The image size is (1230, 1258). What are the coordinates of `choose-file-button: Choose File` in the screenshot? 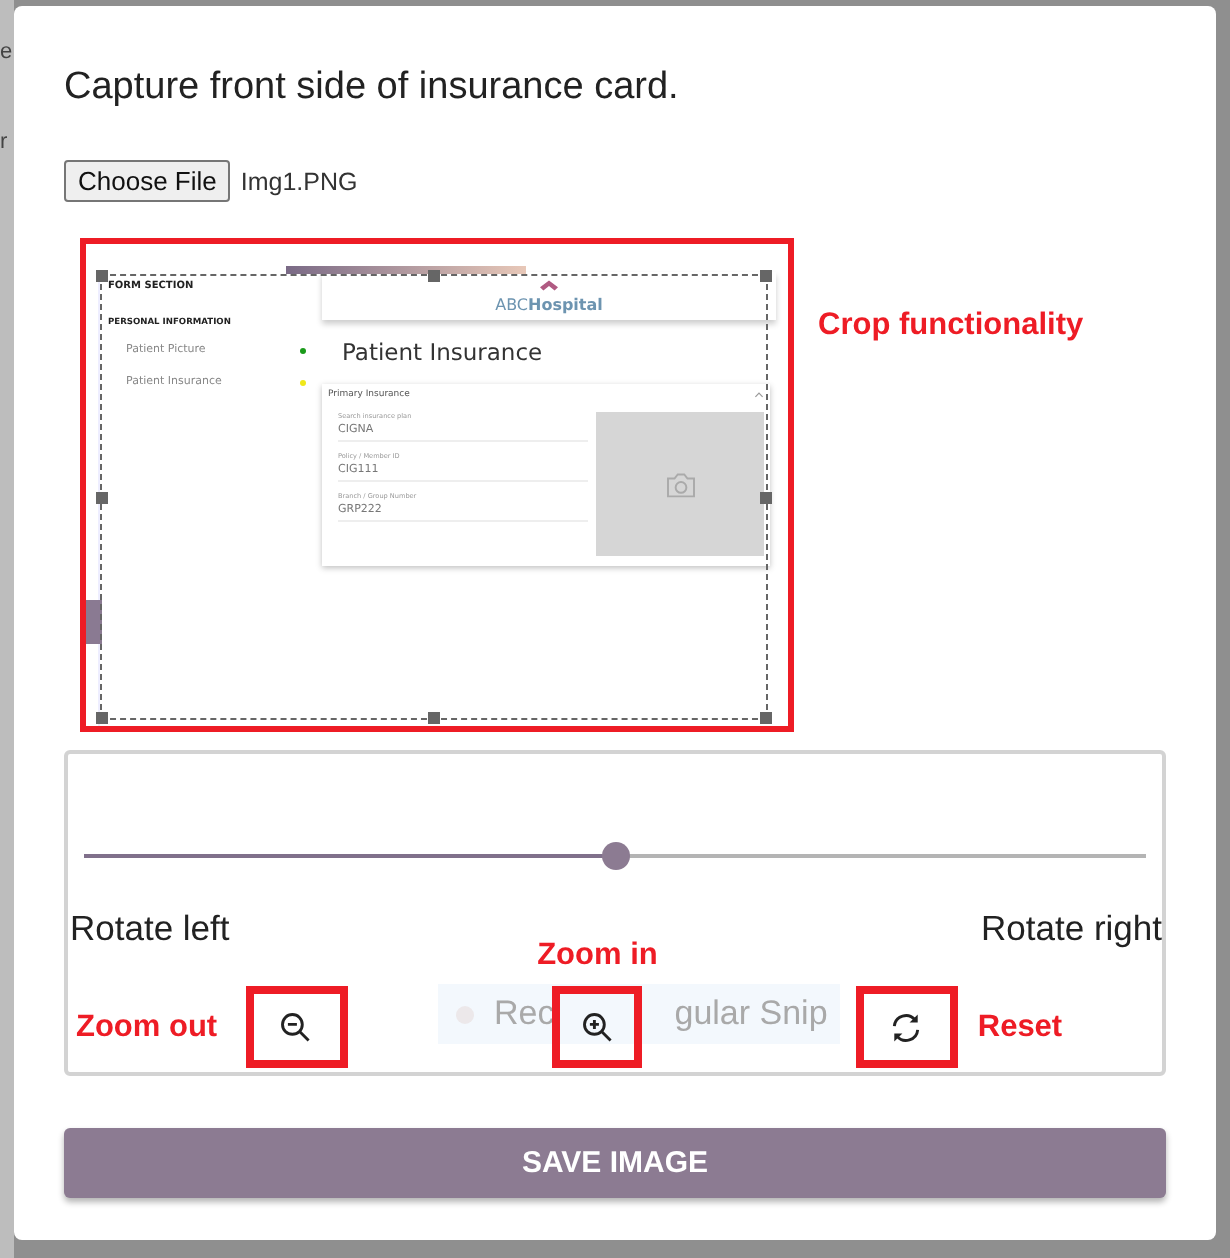 It's located at (147, 181).